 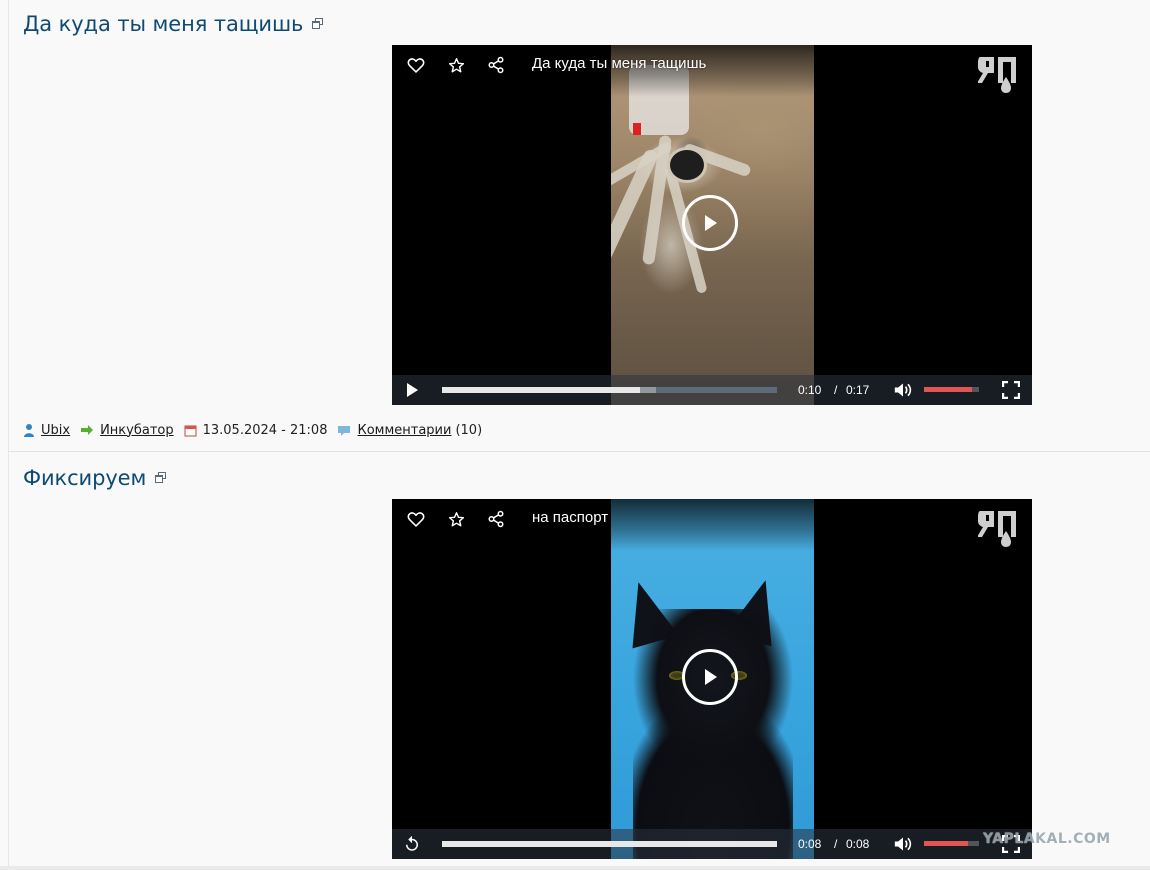 I want to click on play-button, so click(x=412, y=390).